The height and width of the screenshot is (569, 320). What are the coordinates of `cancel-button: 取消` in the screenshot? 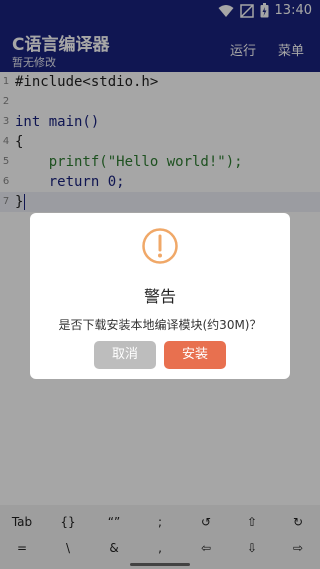 It's located at (125, 355).